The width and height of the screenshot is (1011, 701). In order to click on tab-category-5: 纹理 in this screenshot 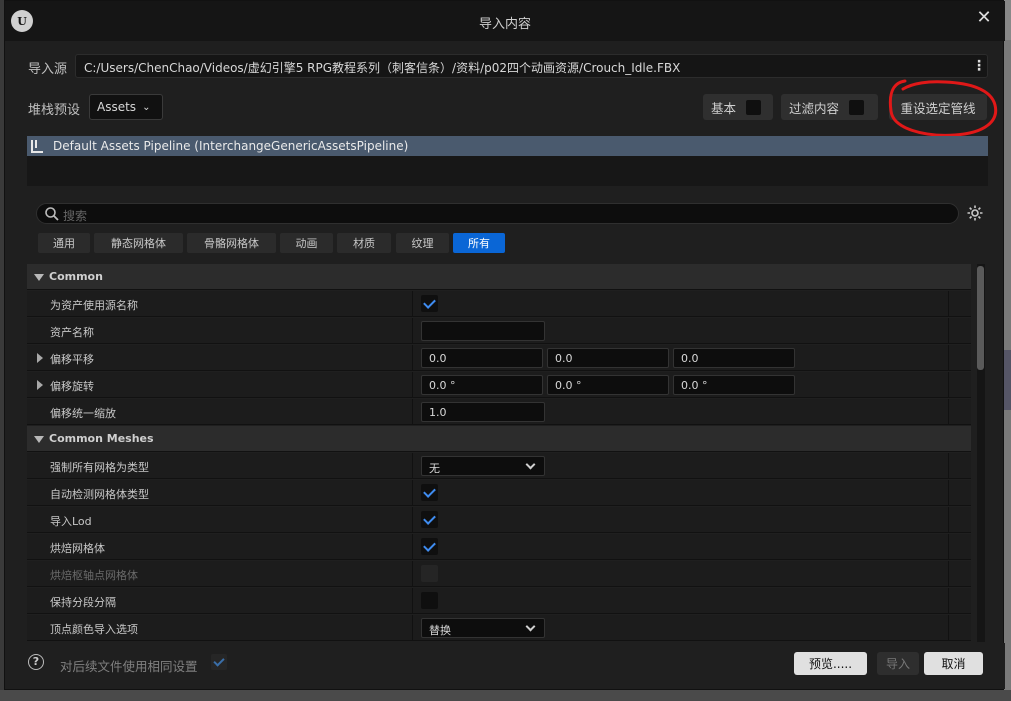, I will do `click(422, 243)`.